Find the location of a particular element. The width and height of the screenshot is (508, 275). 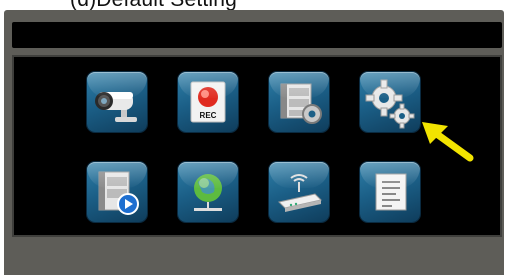

bottom-bar is located at coordinates (254, 257).